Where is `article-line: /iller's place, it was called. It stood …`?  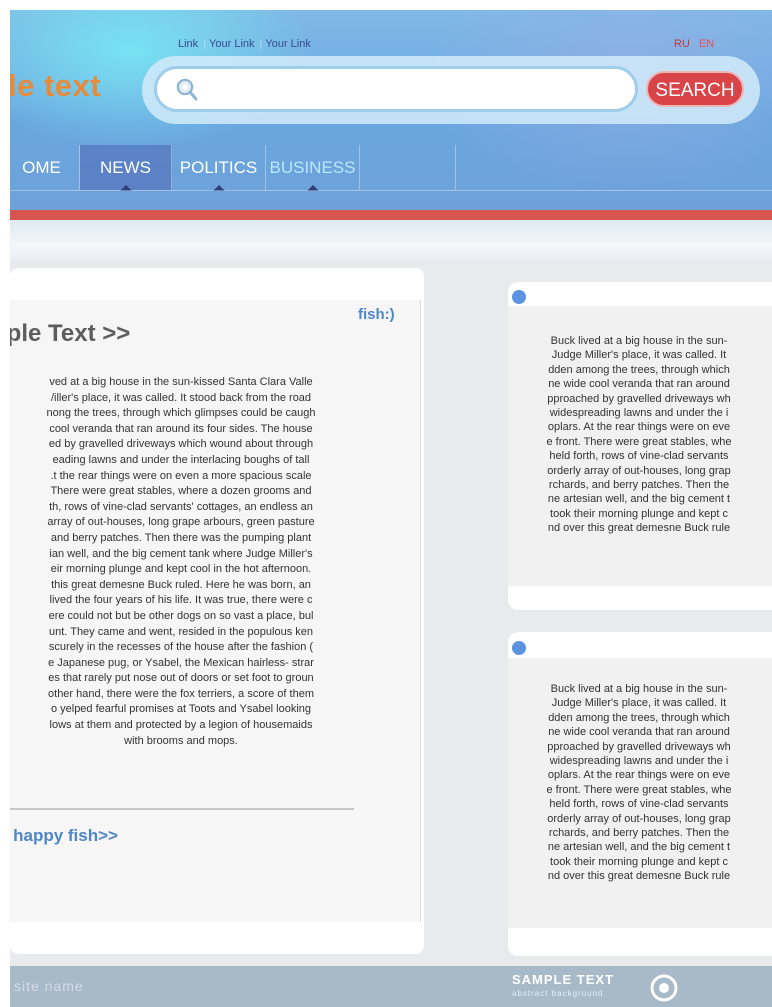
article-line: /iller's place, it was called. It stood … is located at coordinates (181, 397).